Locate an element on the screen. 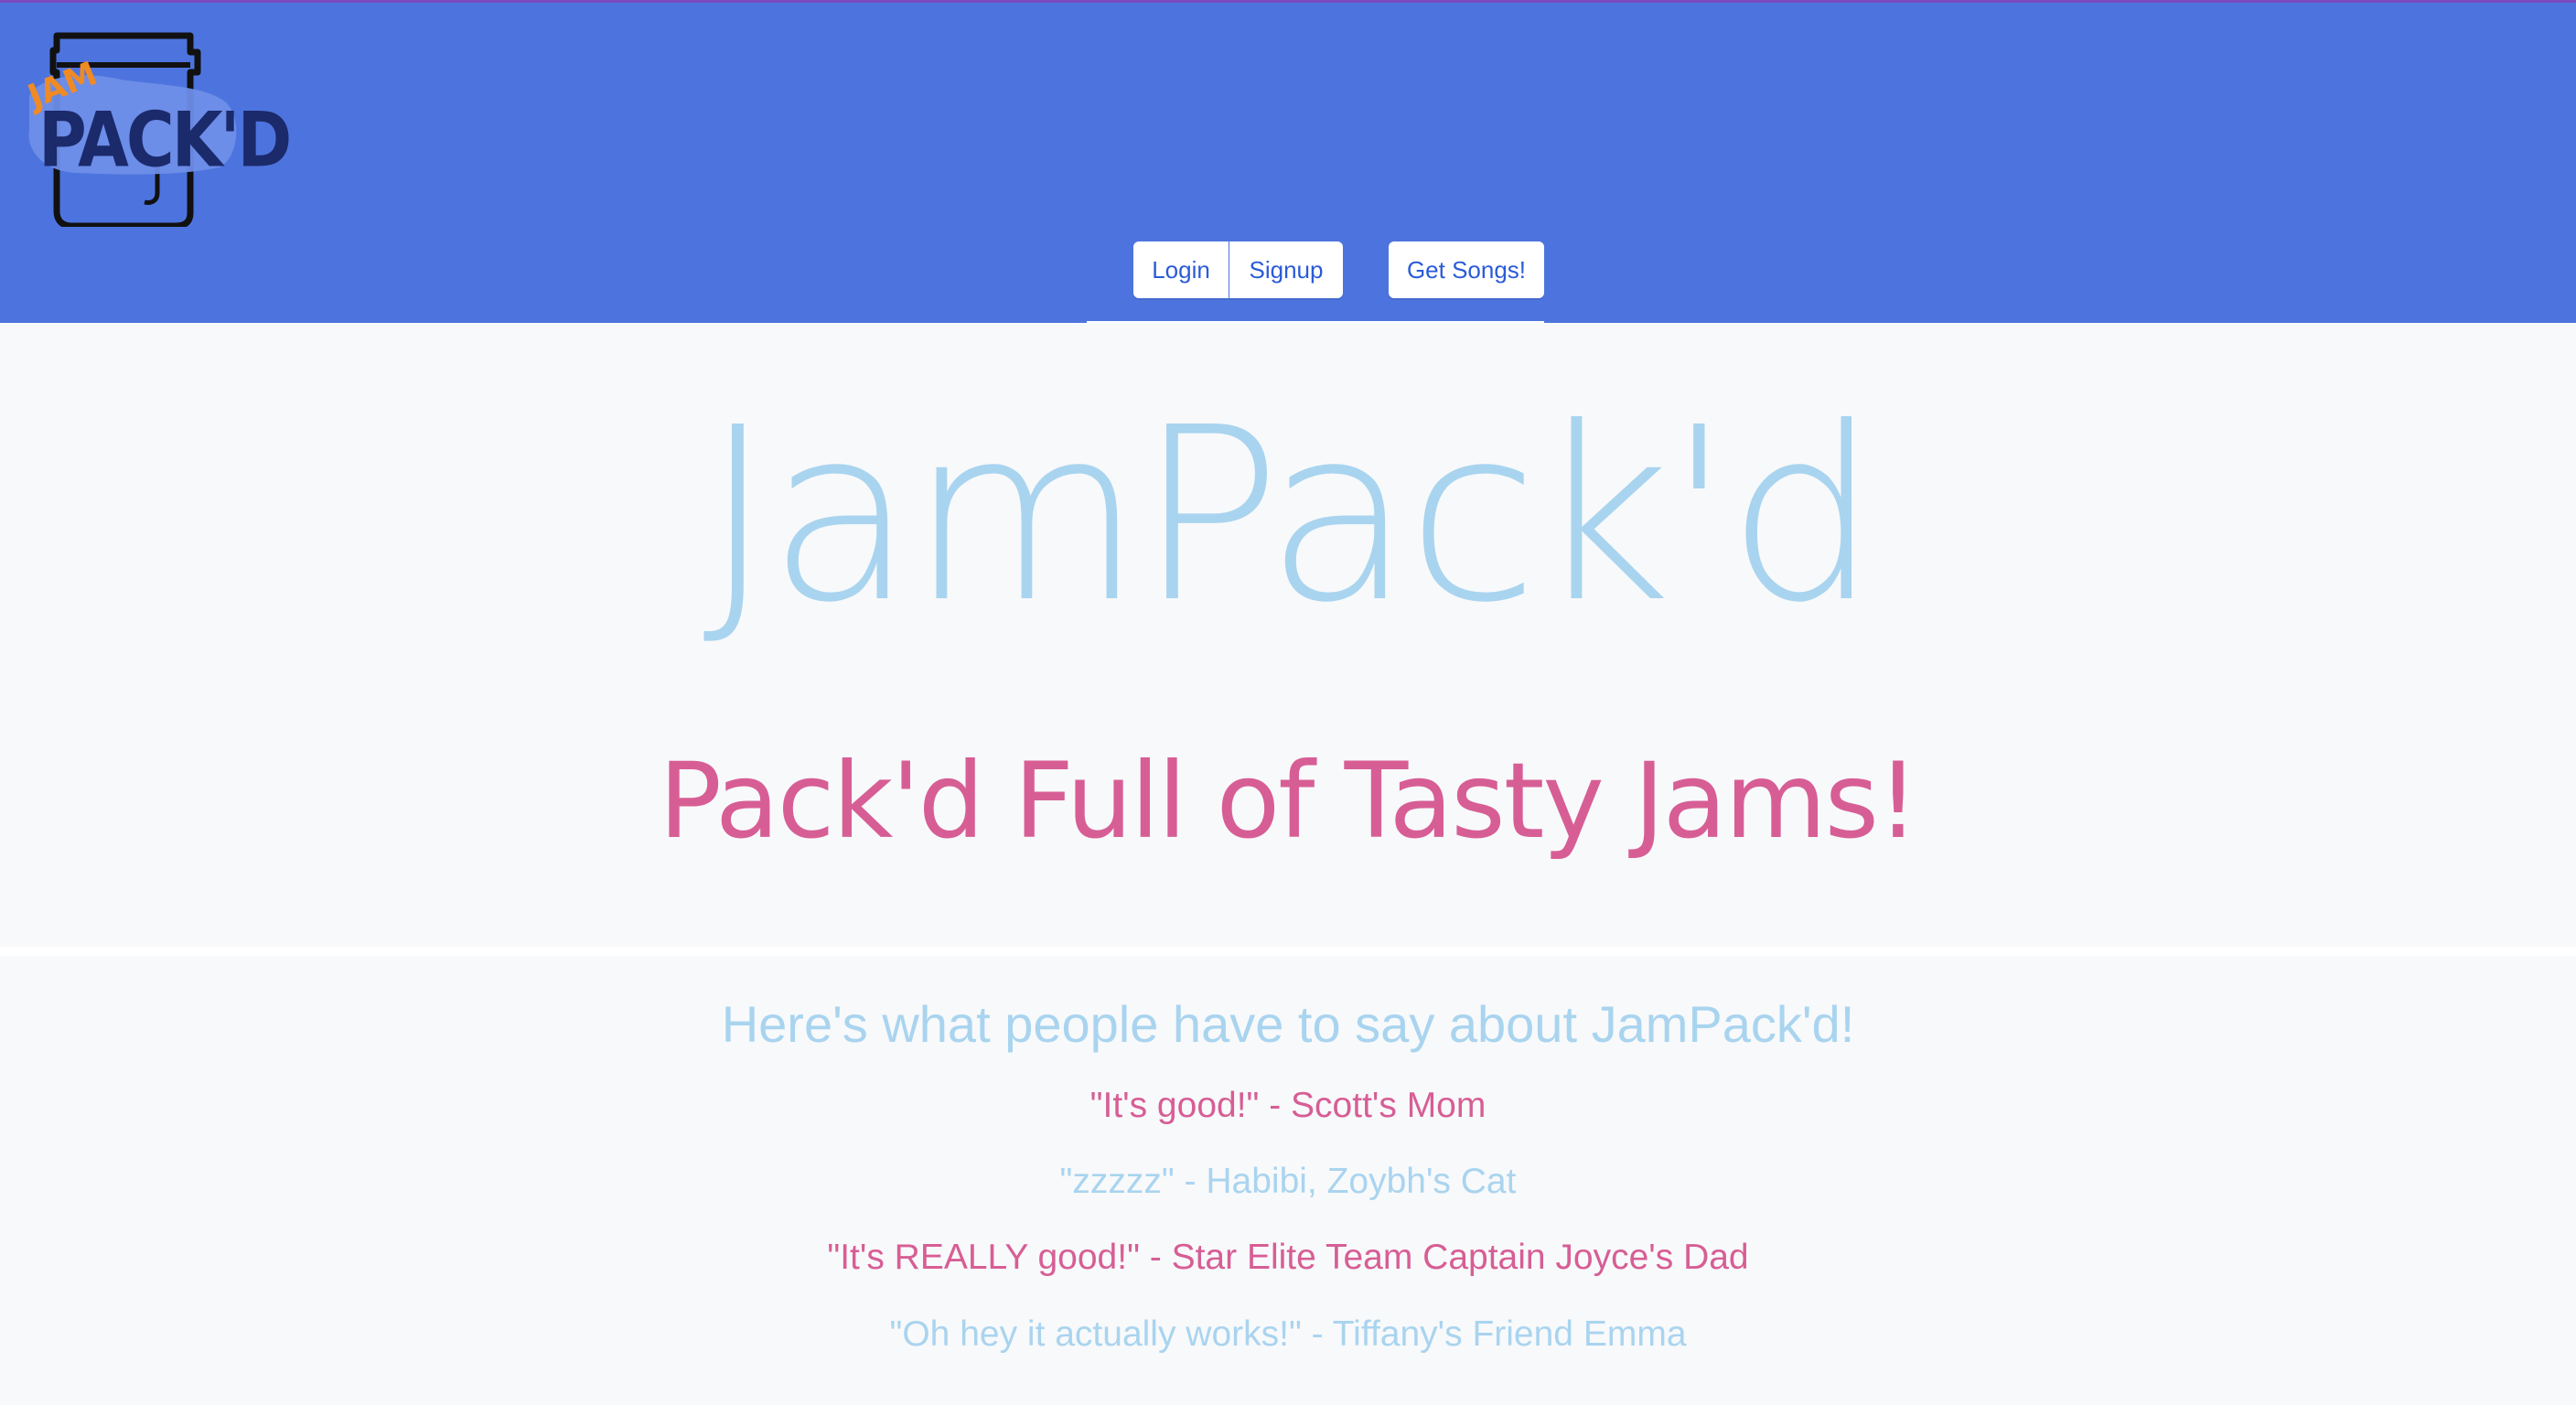  section-divider is located at coordinates (1288, 951).